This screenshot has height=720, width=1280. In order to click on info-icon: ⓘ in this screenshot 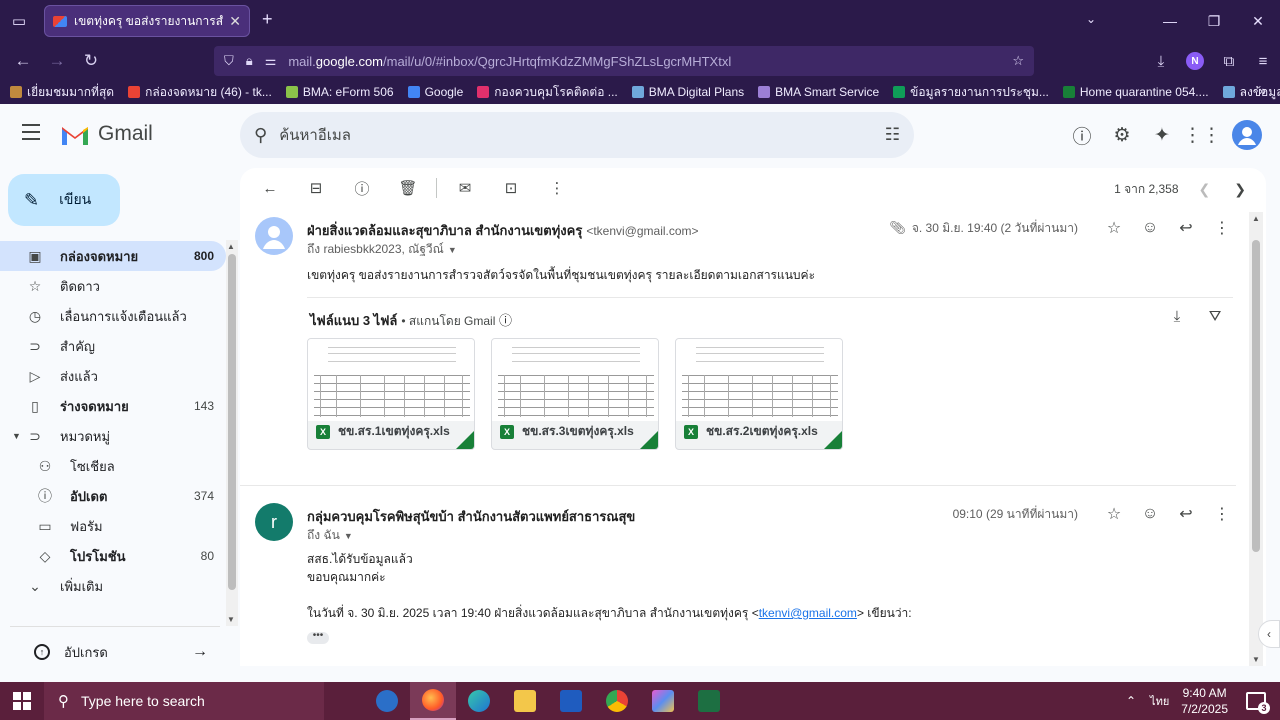, I will do `click(505, 320)`.